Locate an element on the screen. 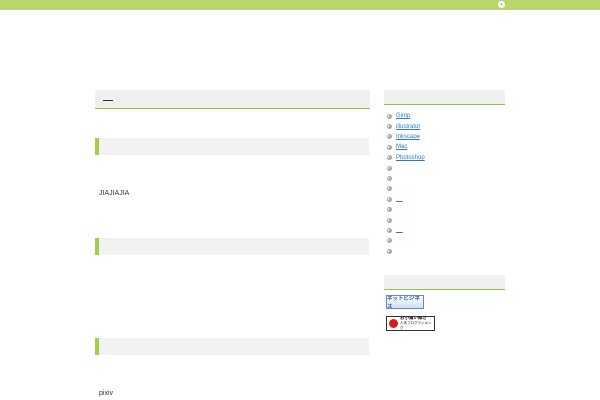 This screenshot has height=400, width=600. category-item: Inkscape is located at coordinates (446, 137).